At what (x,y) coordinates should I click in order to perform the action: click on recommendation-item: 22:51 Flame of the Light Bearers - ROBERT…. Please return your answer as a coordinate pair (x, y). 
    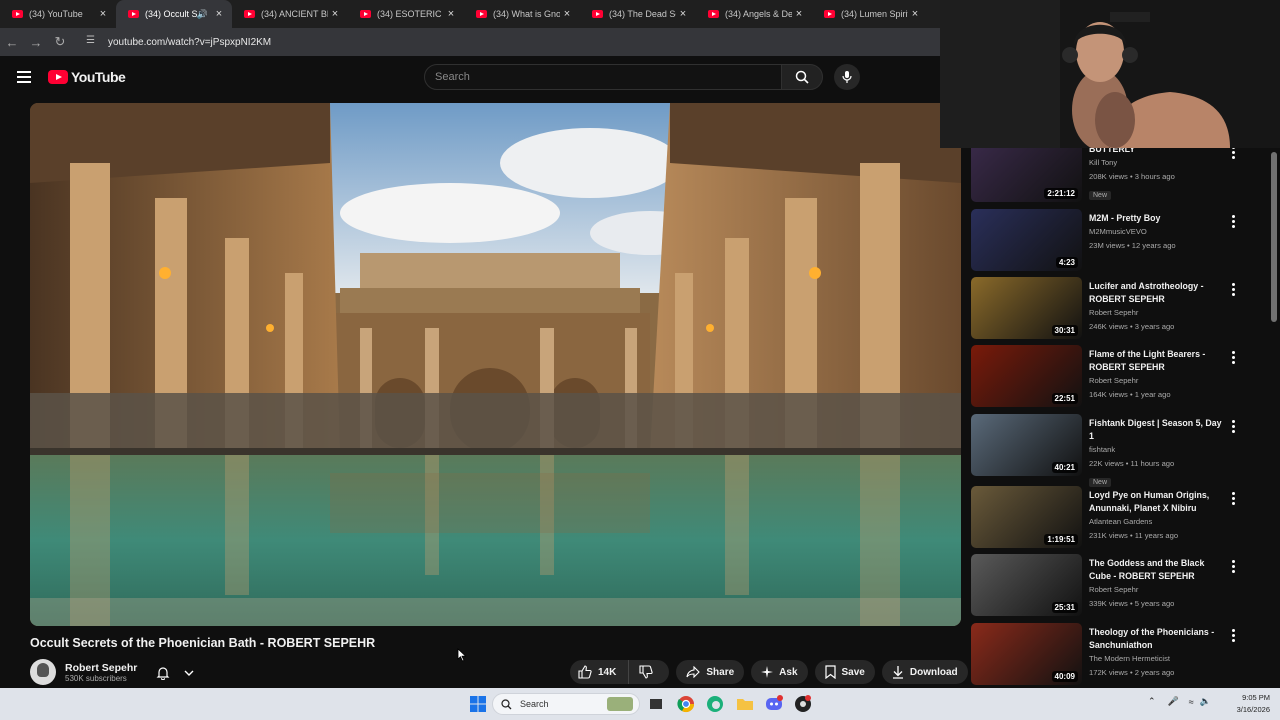
    Looking at the image, I should click on (1106, 376).